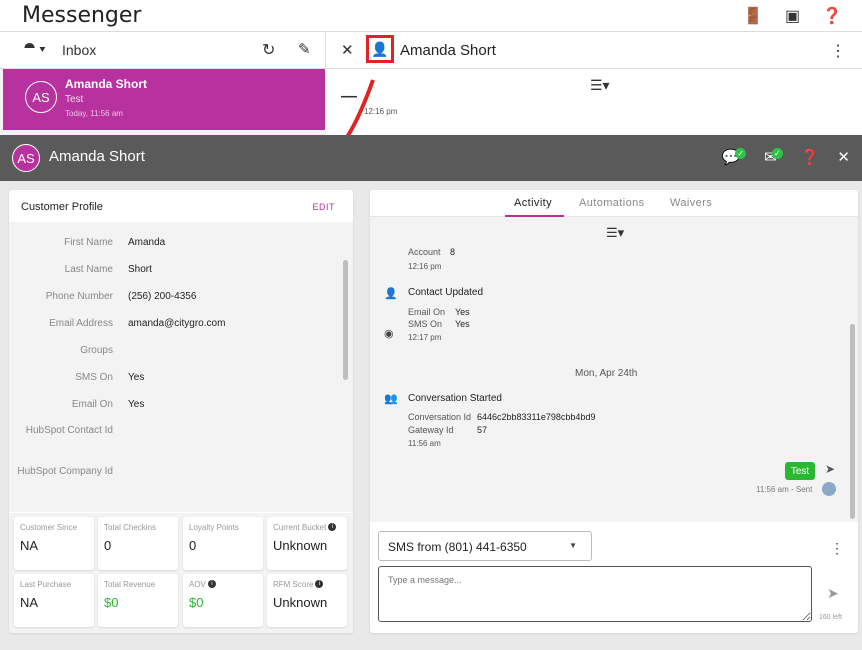 This screenshot has width=862, height=650. Describe the element at coordinates (88, 242) in the screenshot. I see `field-label: First Name` at that location.